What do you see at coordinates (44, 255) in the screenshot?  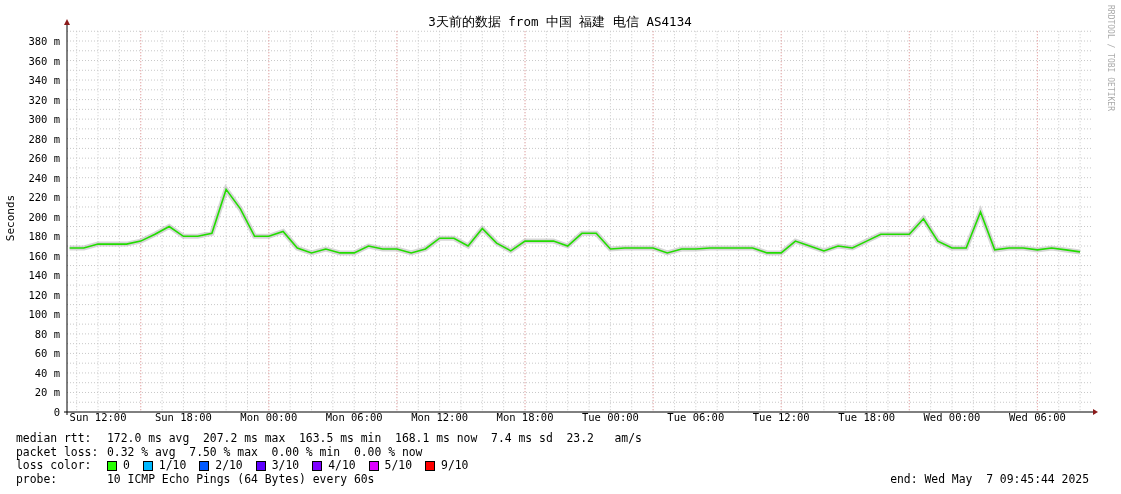 I see `y-tick-label: 160 m` at bounding box center [44, 255].